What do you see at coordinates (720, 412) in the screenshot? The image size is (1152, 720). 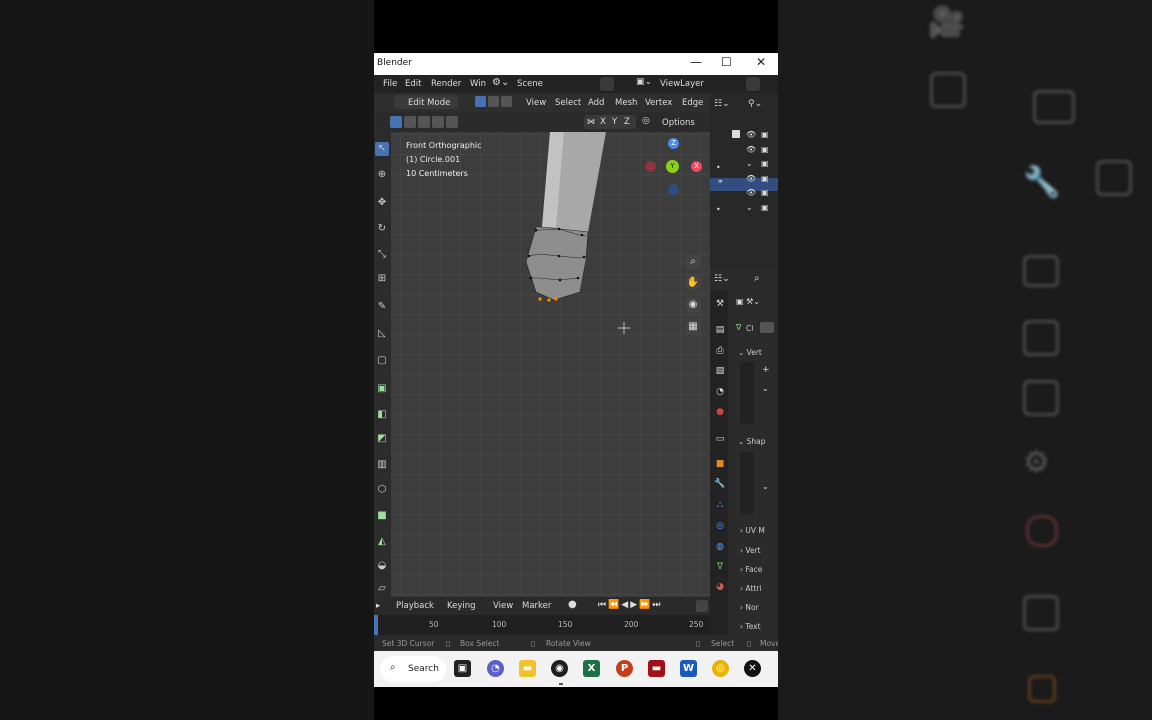 I see `world-tab-icon: ●` at bounding box center [720, 412].